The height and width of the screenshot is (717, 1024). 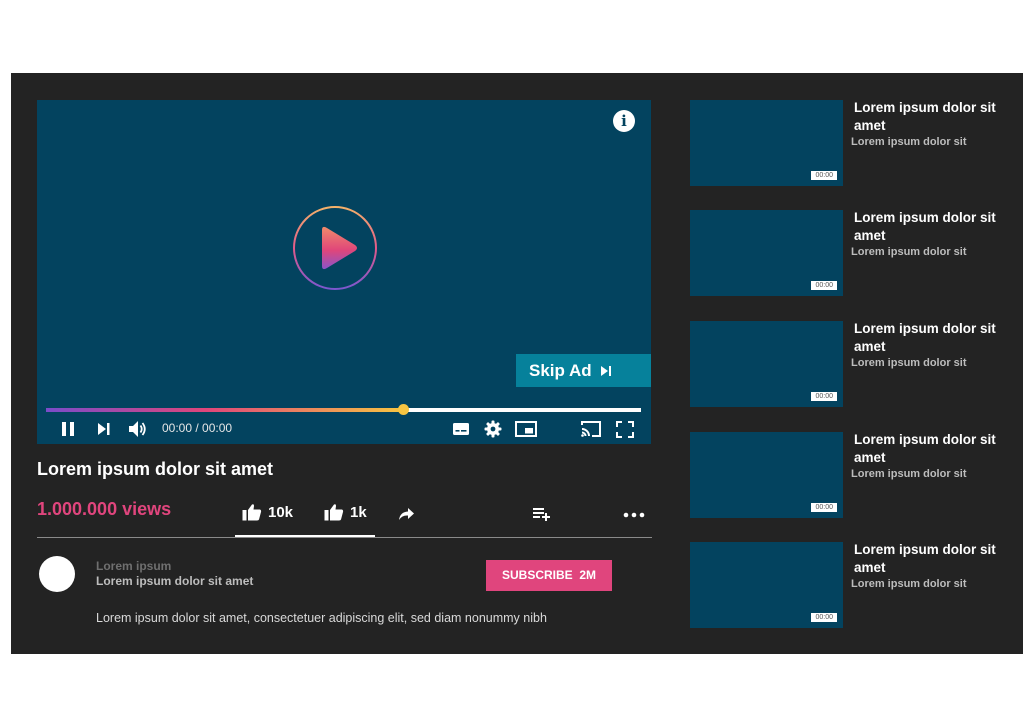 I want to click on skip-icon, so click(x=605, y=370).